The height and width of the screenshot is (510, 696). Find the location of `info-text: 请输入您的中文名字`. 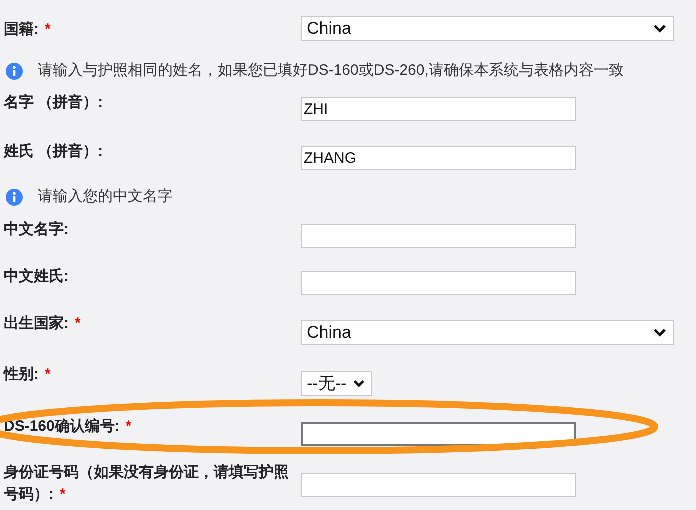

info-text: 请输入您的中文名字 is located at coordinates (105, 197).